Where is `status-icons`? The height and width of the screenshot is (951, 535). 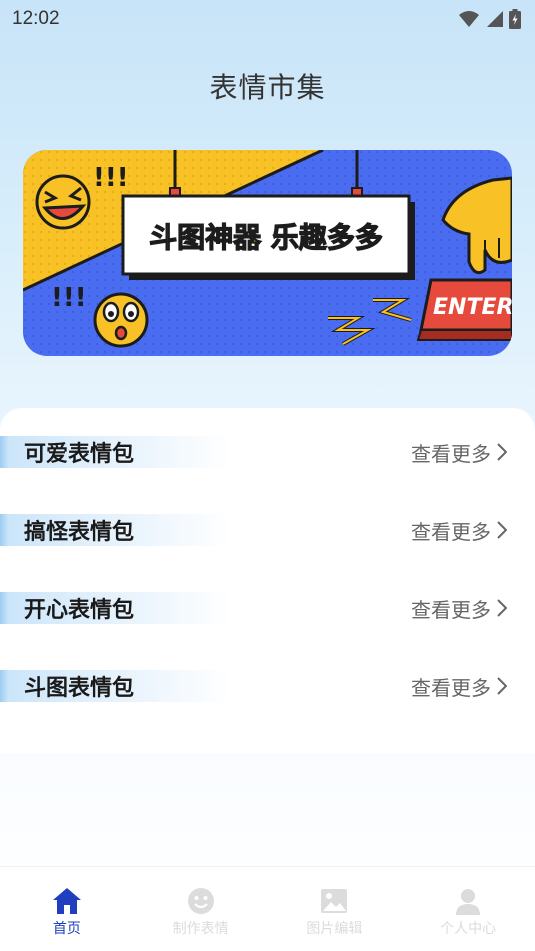
status-icons is located at coordinates (490, 19).